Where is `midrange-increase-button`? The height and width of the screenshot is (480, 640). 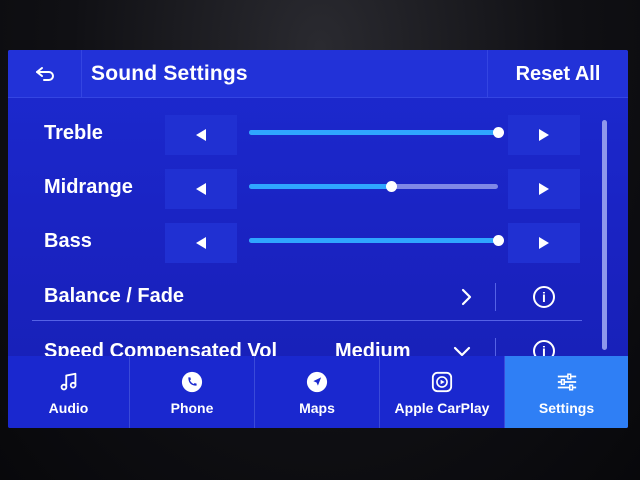
midrange-increase-button is located at coordinates (544, 189).